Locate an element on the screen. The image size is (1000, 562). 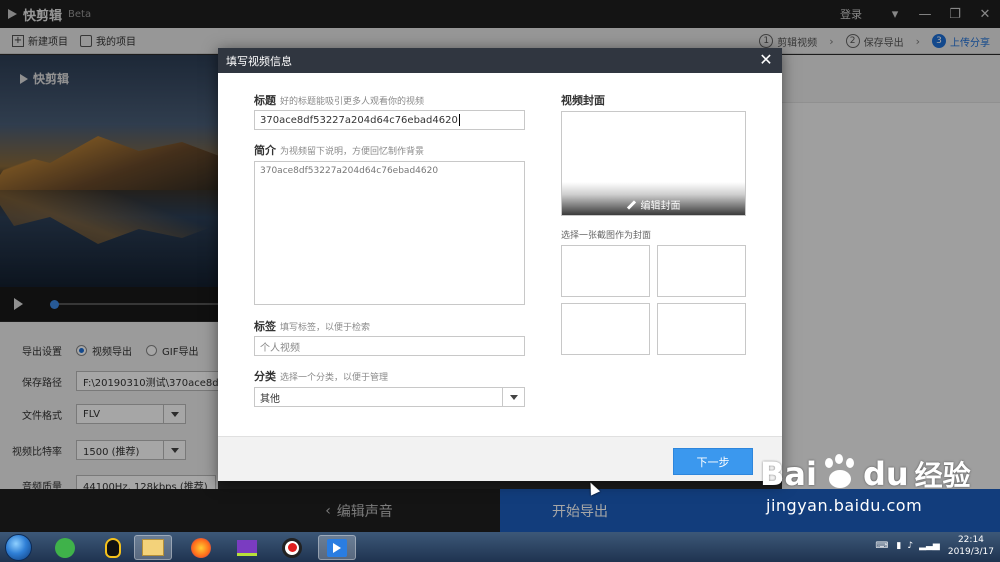
tags-field-label: 标签 填写标签，以便于检索 is located at coordinates (312, 326).